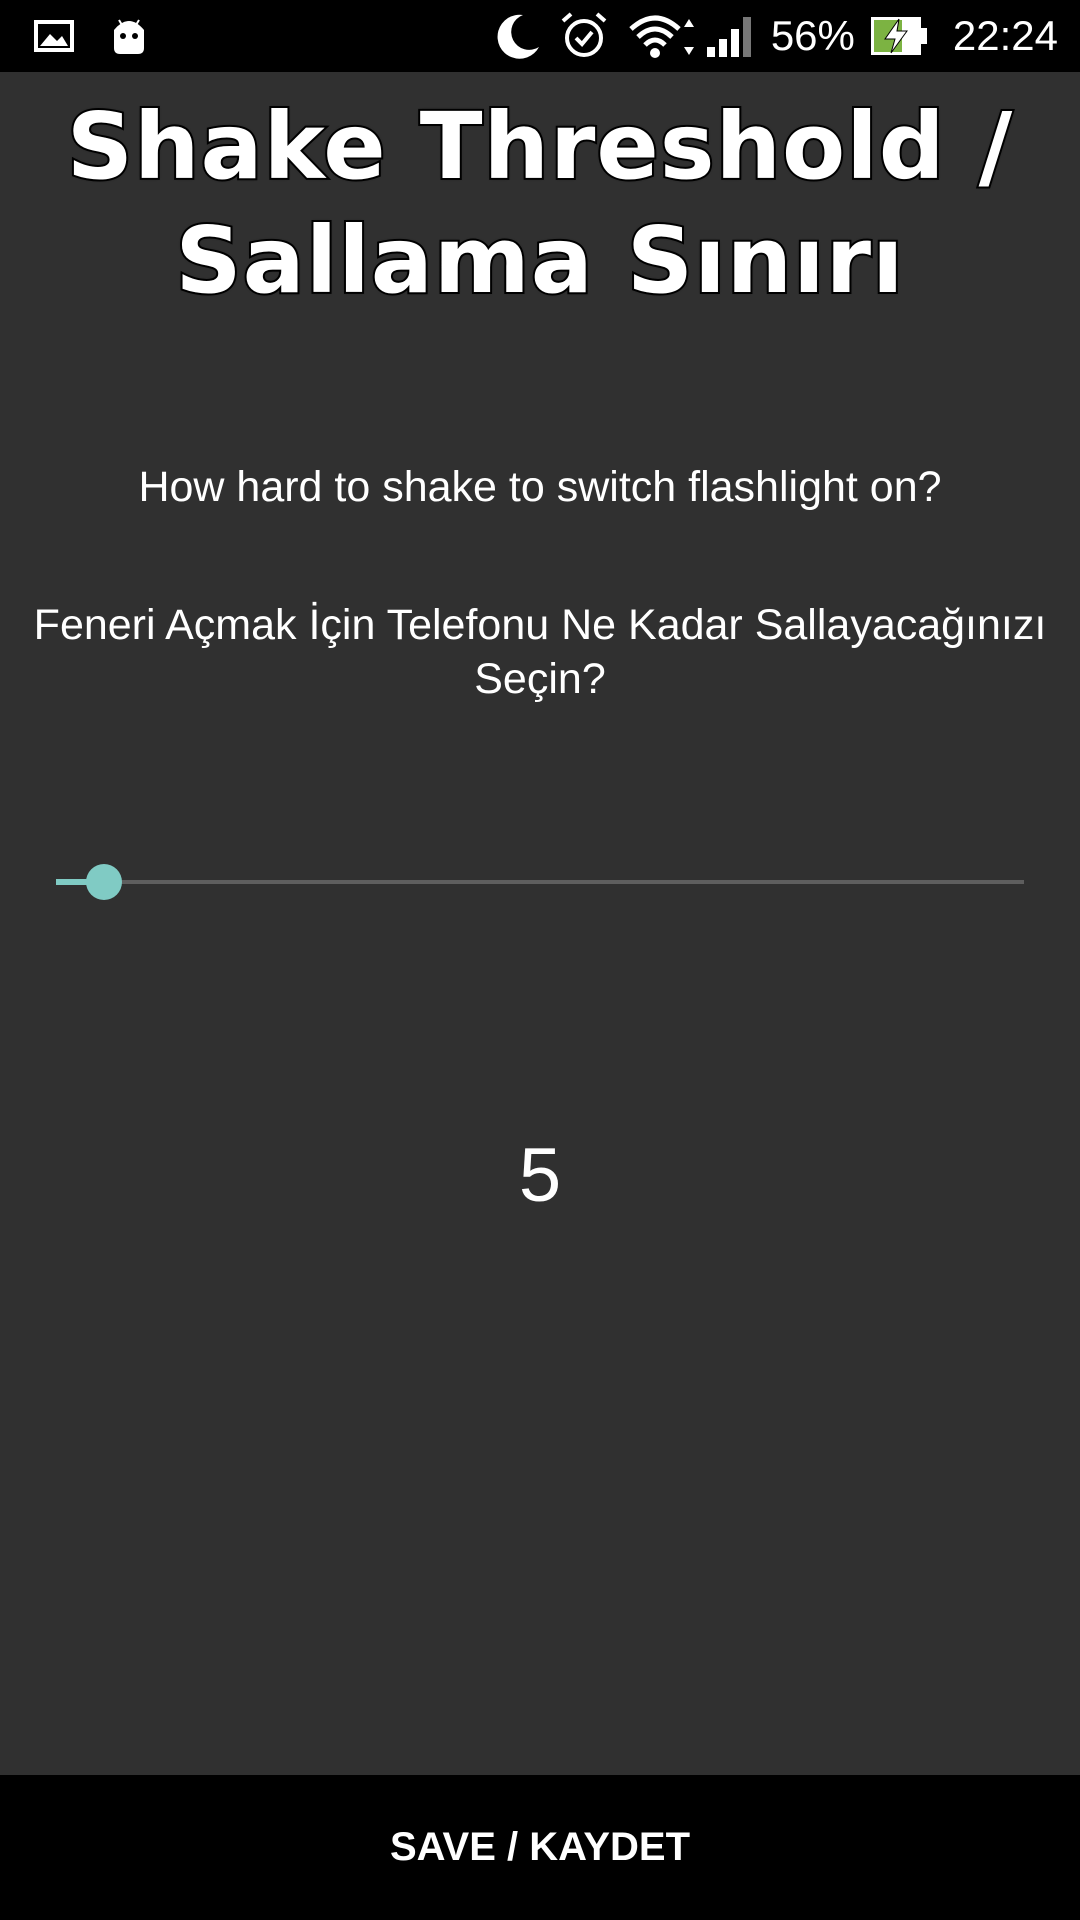 The height and width of the screenshot is (1920, 1080). Describe the element at coordinates (539, 260) in the screenshot. I see `title-line-2: Sallama Sınırı` at that location.